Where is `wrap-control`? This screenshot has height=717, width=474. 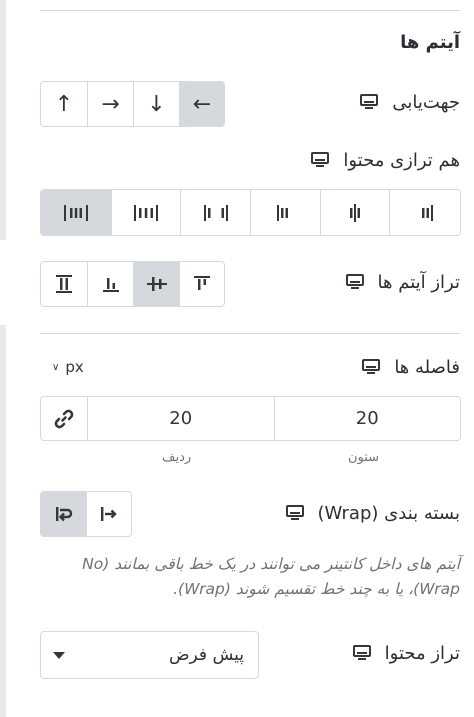 wrap-control is located at coordinates (86, 514).